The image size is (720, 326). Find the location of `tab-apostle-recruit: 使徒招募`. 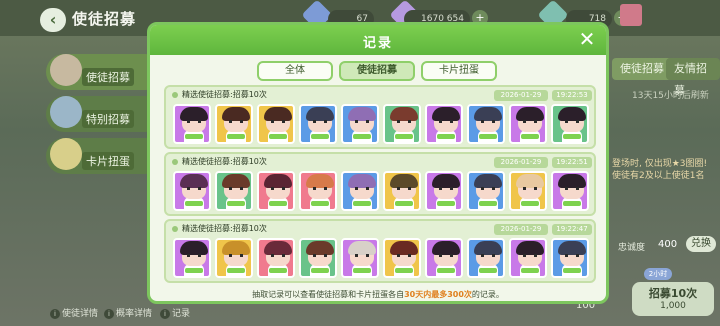

tab-apostle-recruit: 使徒招募 is located at coordinates (377, 71).